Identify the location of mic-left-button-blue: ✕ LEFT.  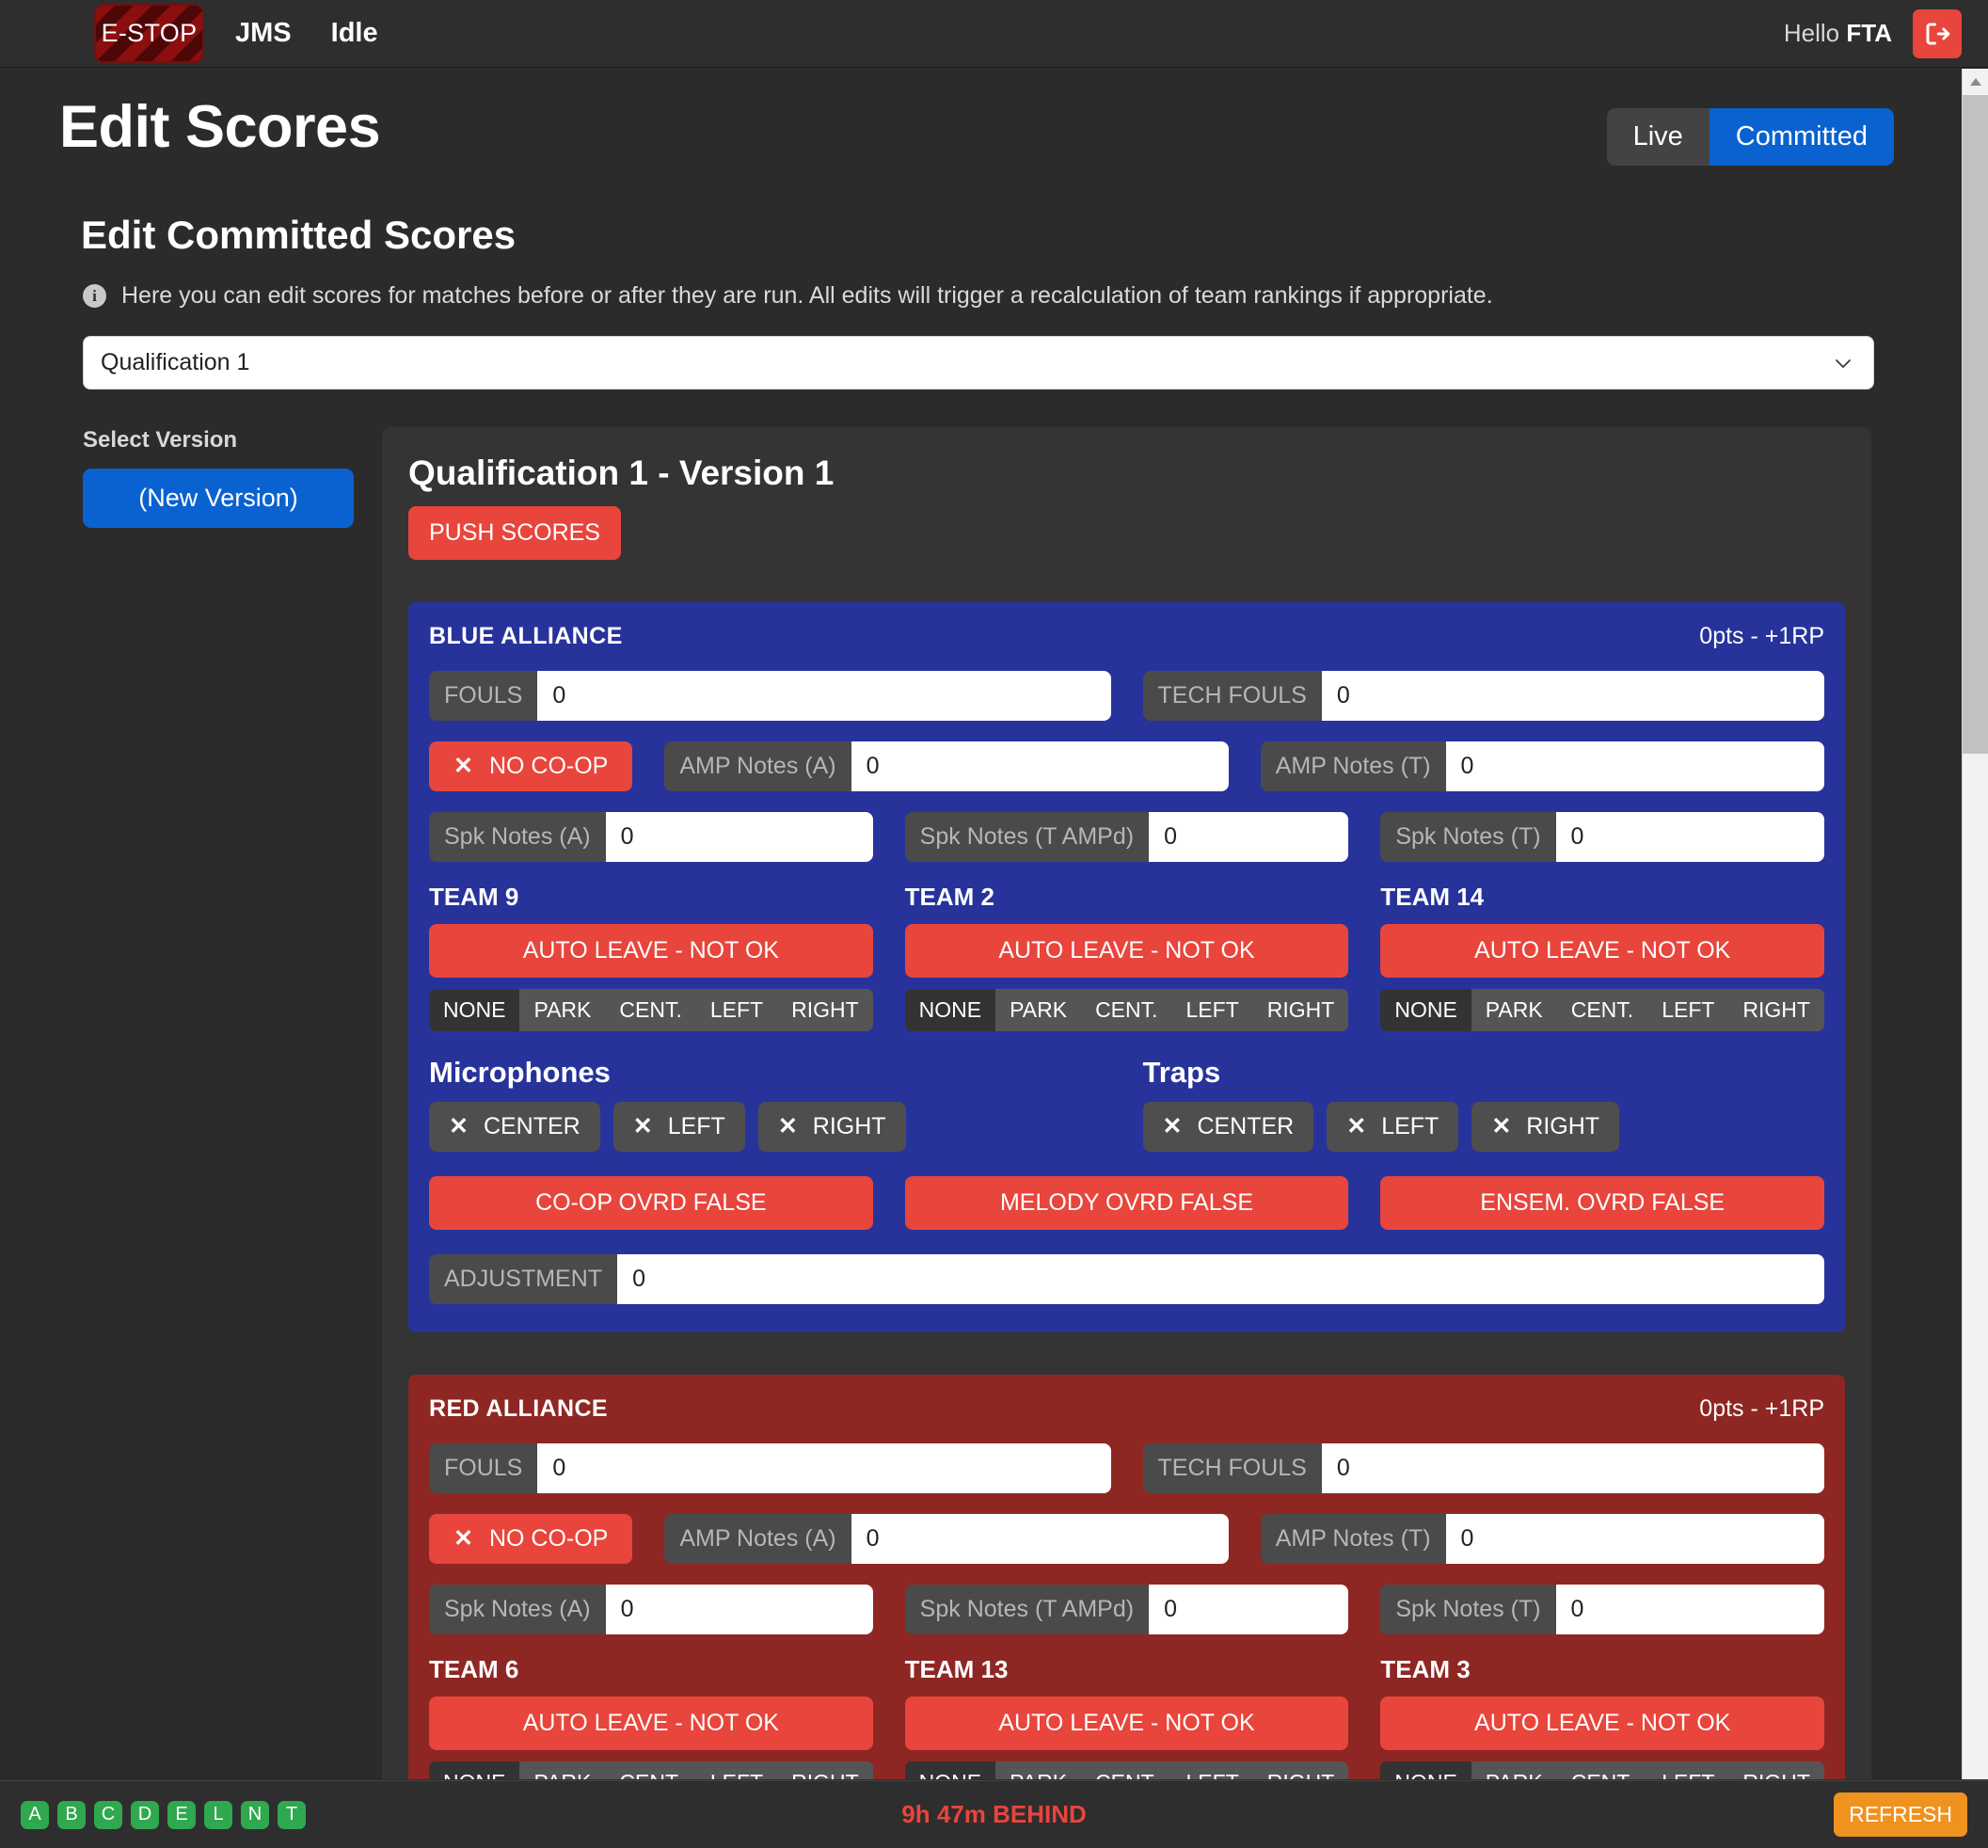
(678, 1127).